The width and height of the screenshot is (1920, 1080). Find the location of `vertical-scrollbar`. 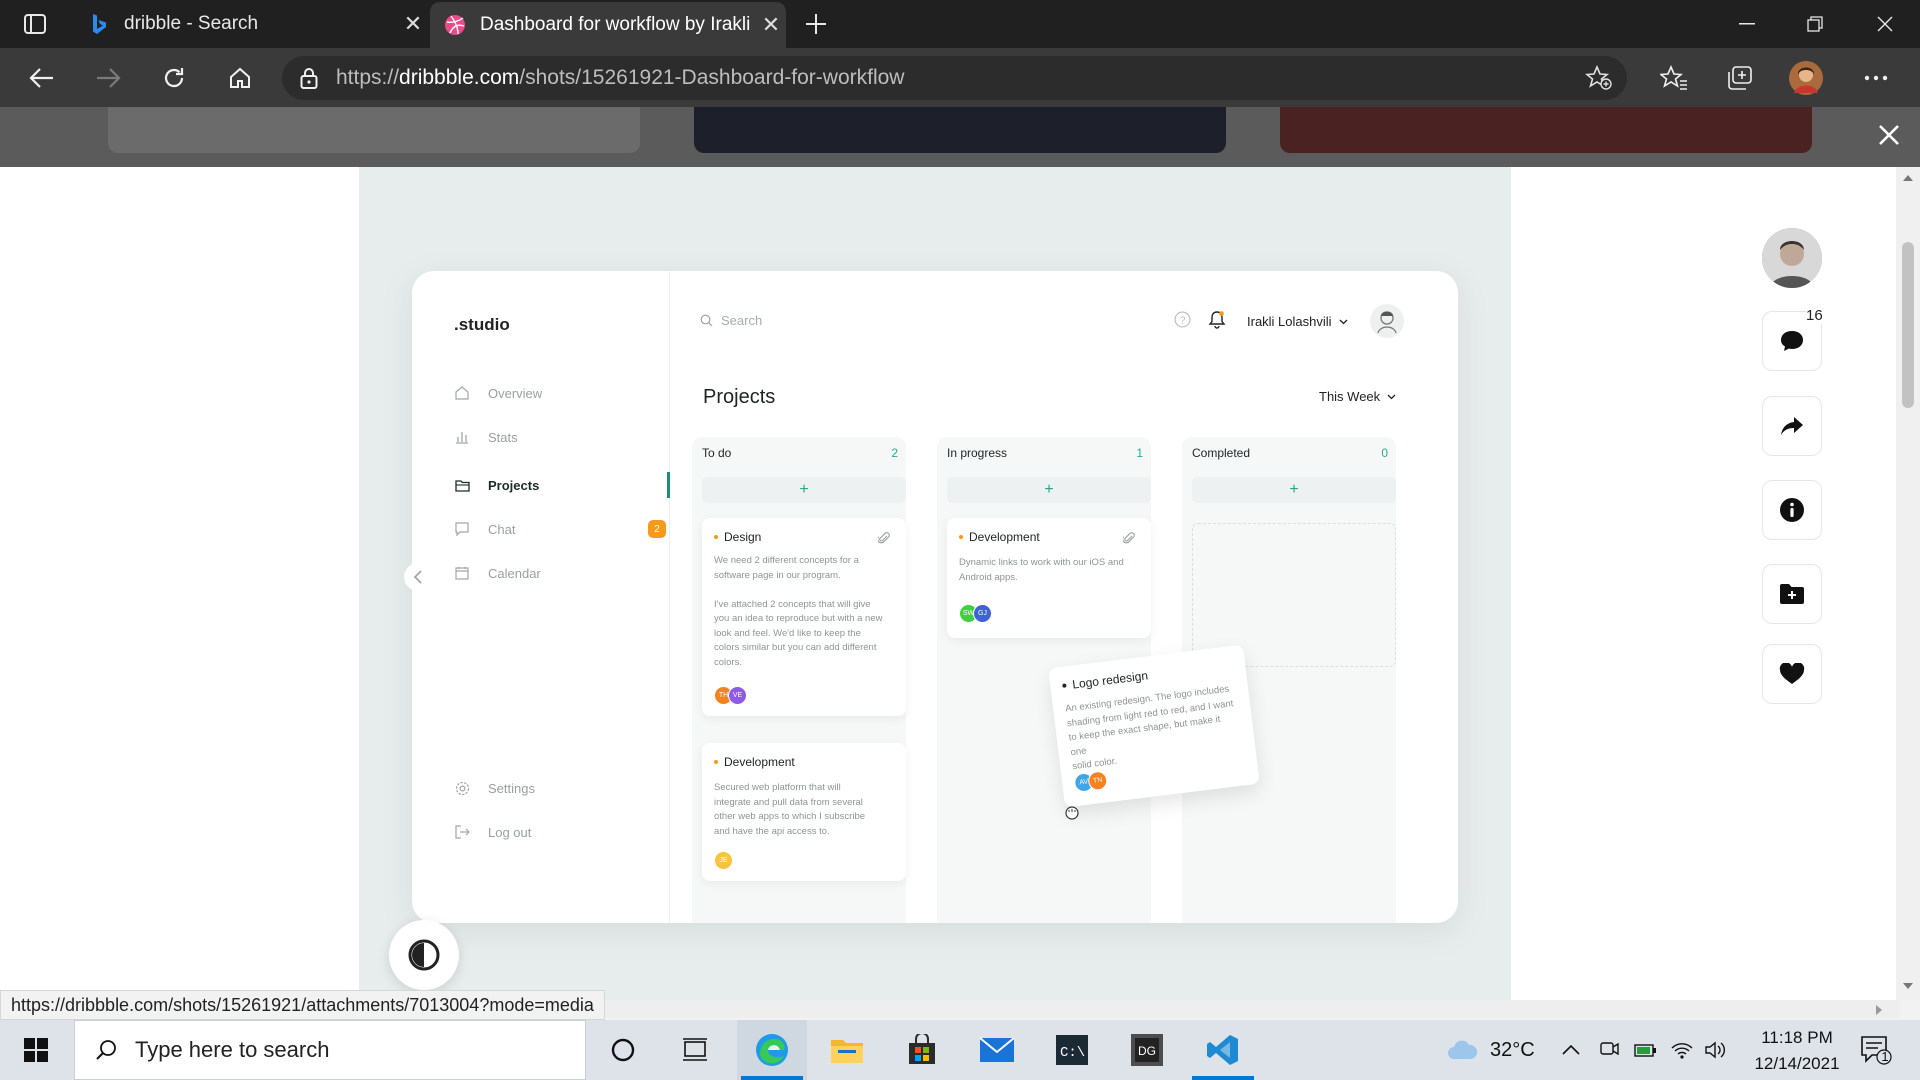

vertical-scrollbar is located at coordinates (1908, 583).